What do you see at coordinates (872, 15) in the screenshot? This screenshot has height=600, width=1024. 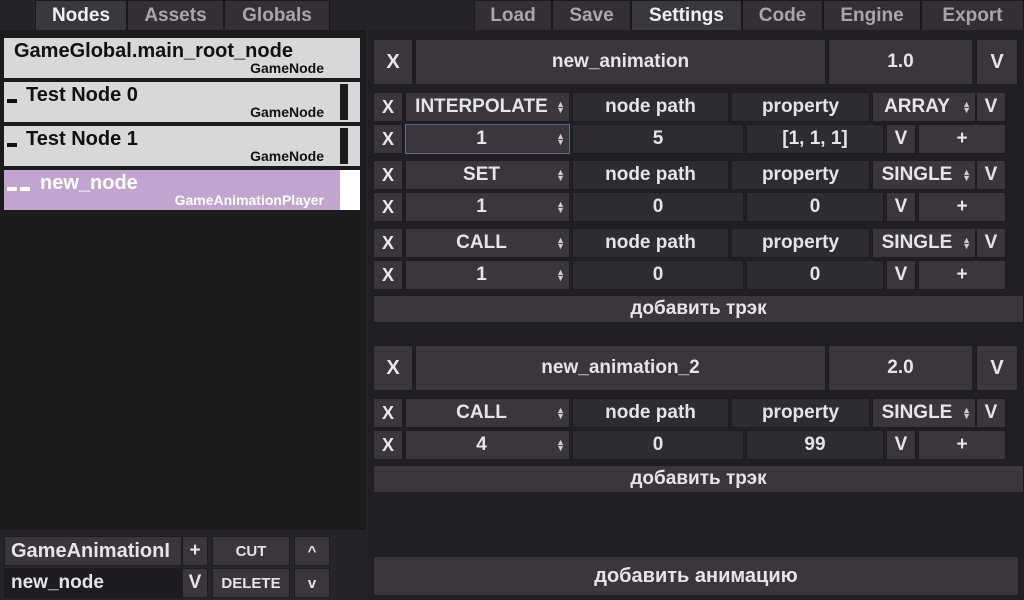 I see `tab-engine: Engine` at bounding box center [872, 15].